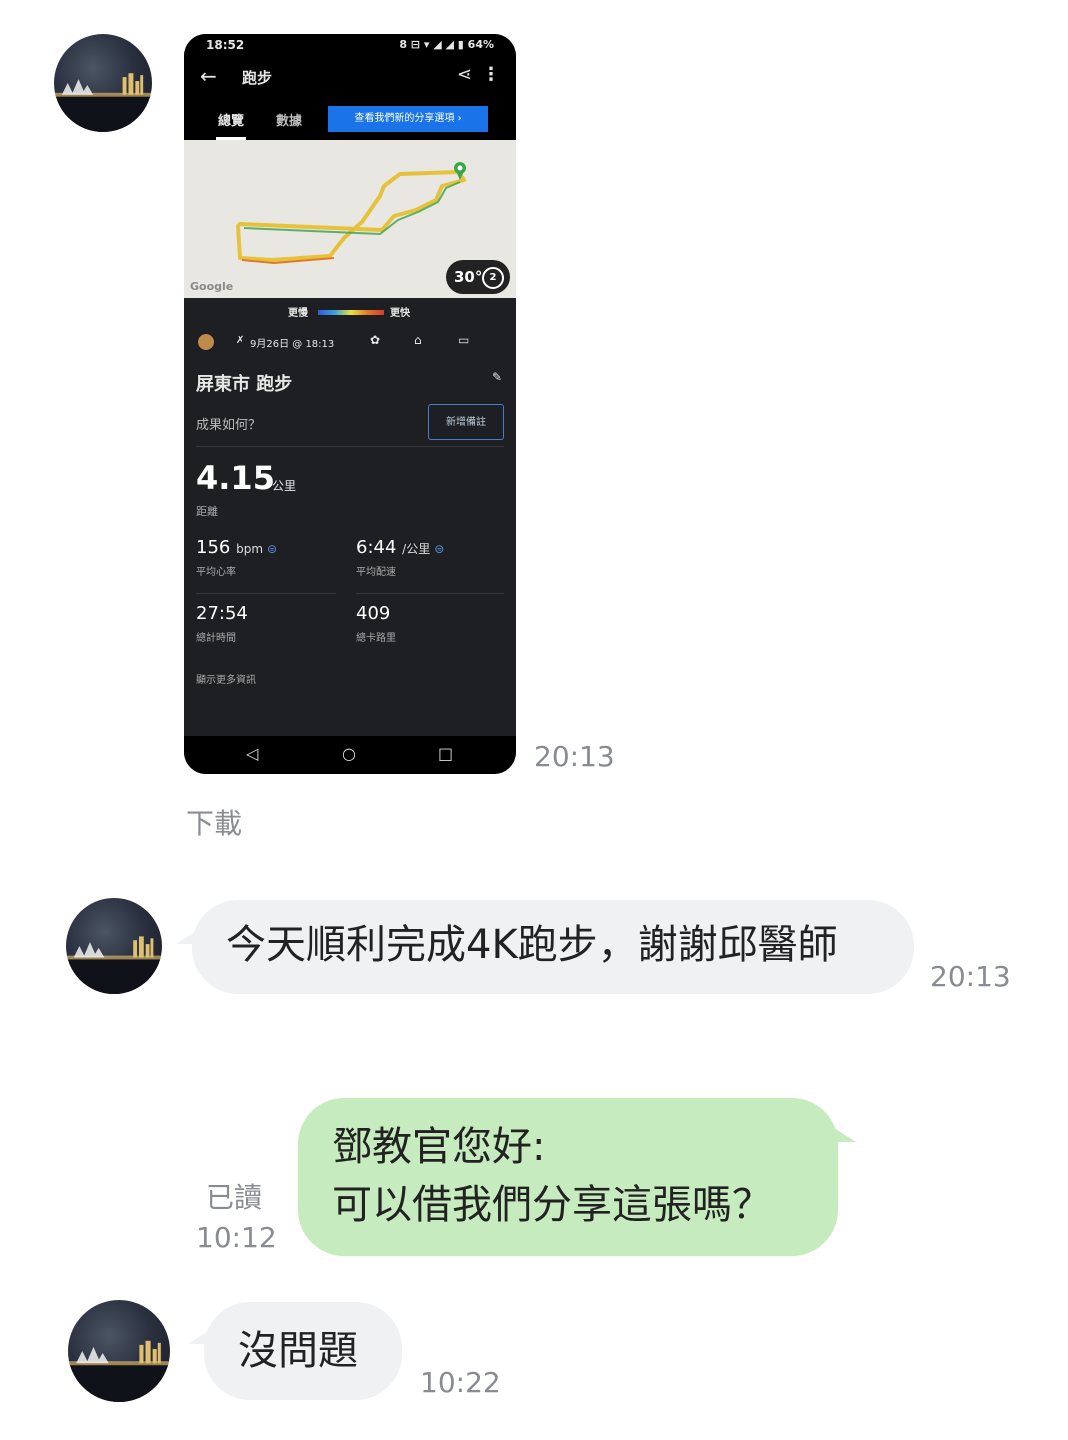  I want to click on stat-total-time: 27:54 總計時間, so click(271, 634).